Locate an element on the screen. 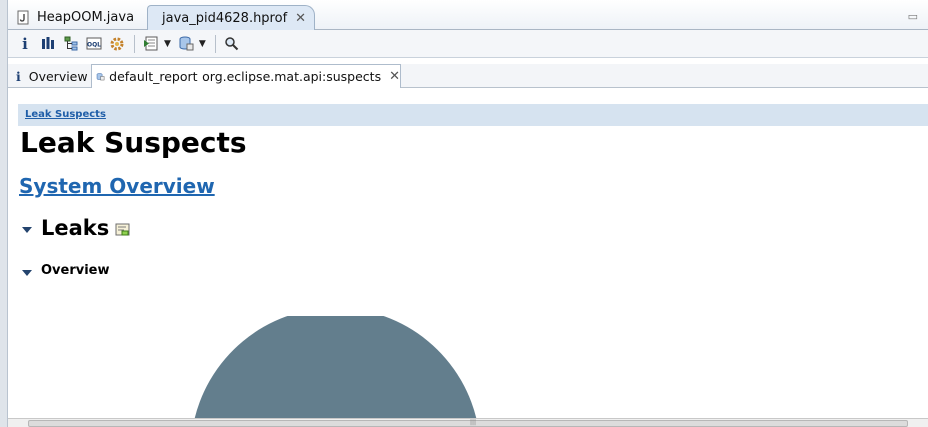 Image resolution: width=928 pixels, height=427 pixels. leaks-section-header: Leaks is located at coordinates (76, 228).